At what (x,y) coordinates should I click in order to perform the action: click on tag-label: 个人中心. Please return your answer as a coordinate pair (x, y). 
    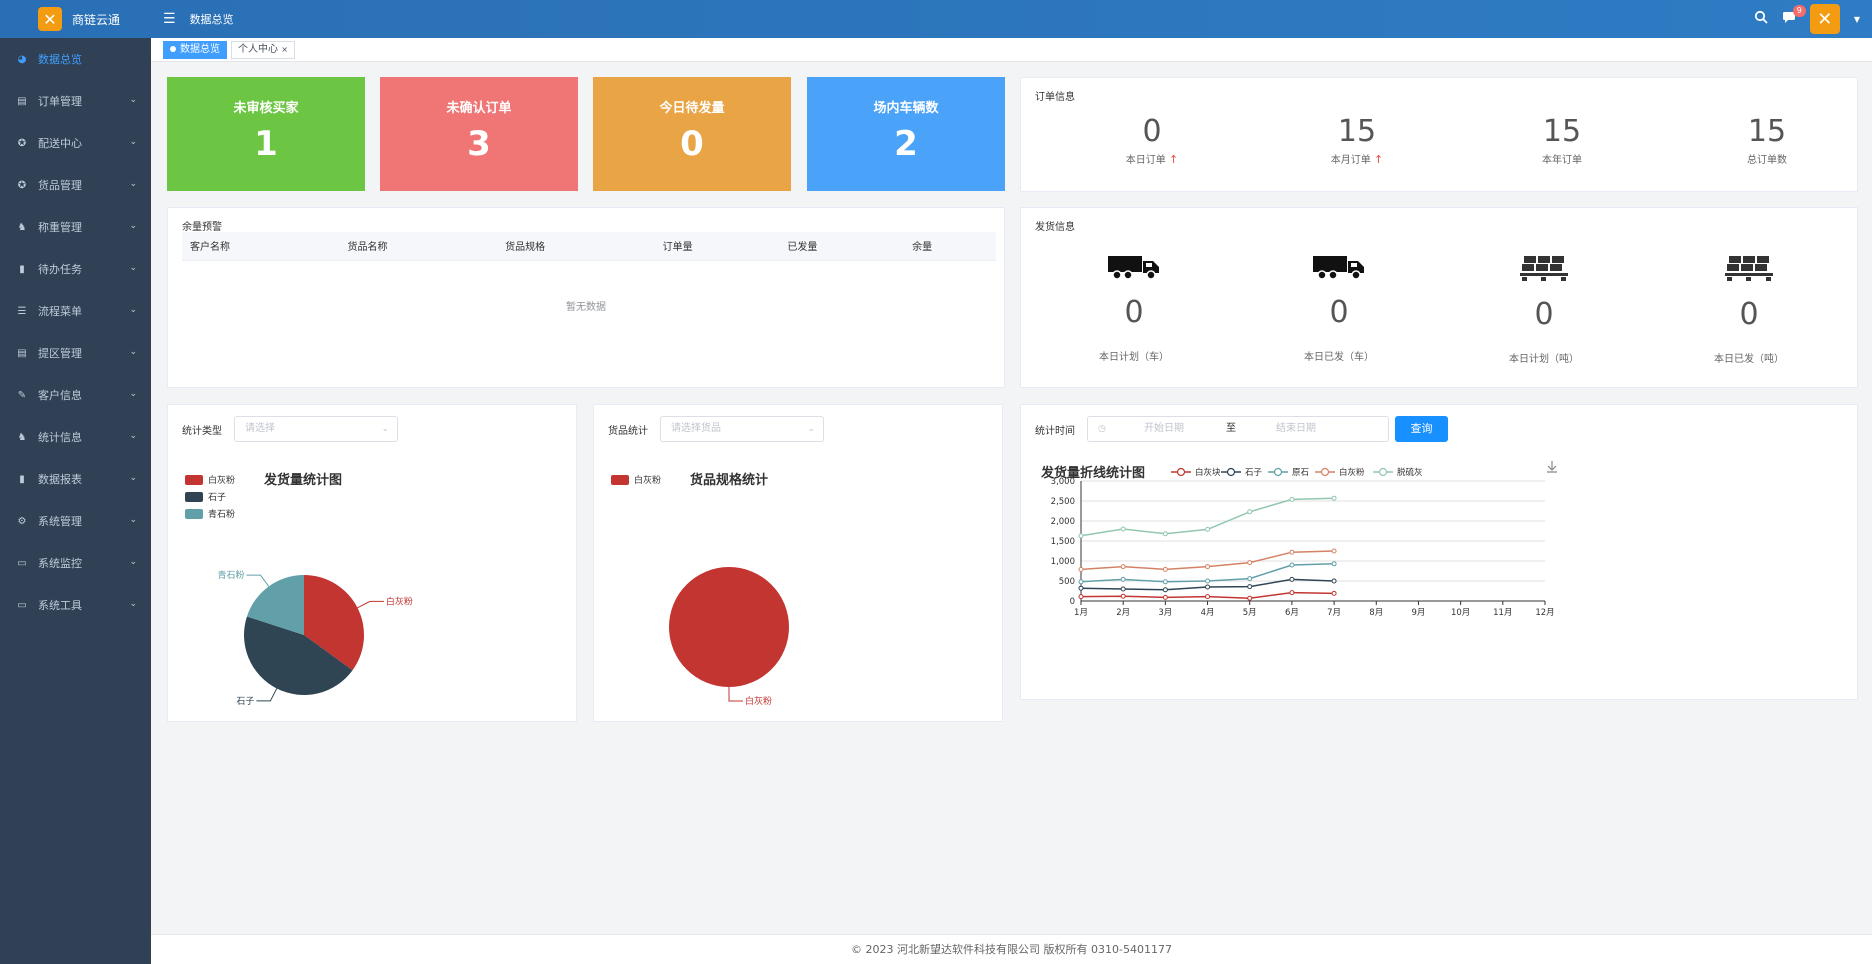
    Looking at the image, I should click on (258, 49).